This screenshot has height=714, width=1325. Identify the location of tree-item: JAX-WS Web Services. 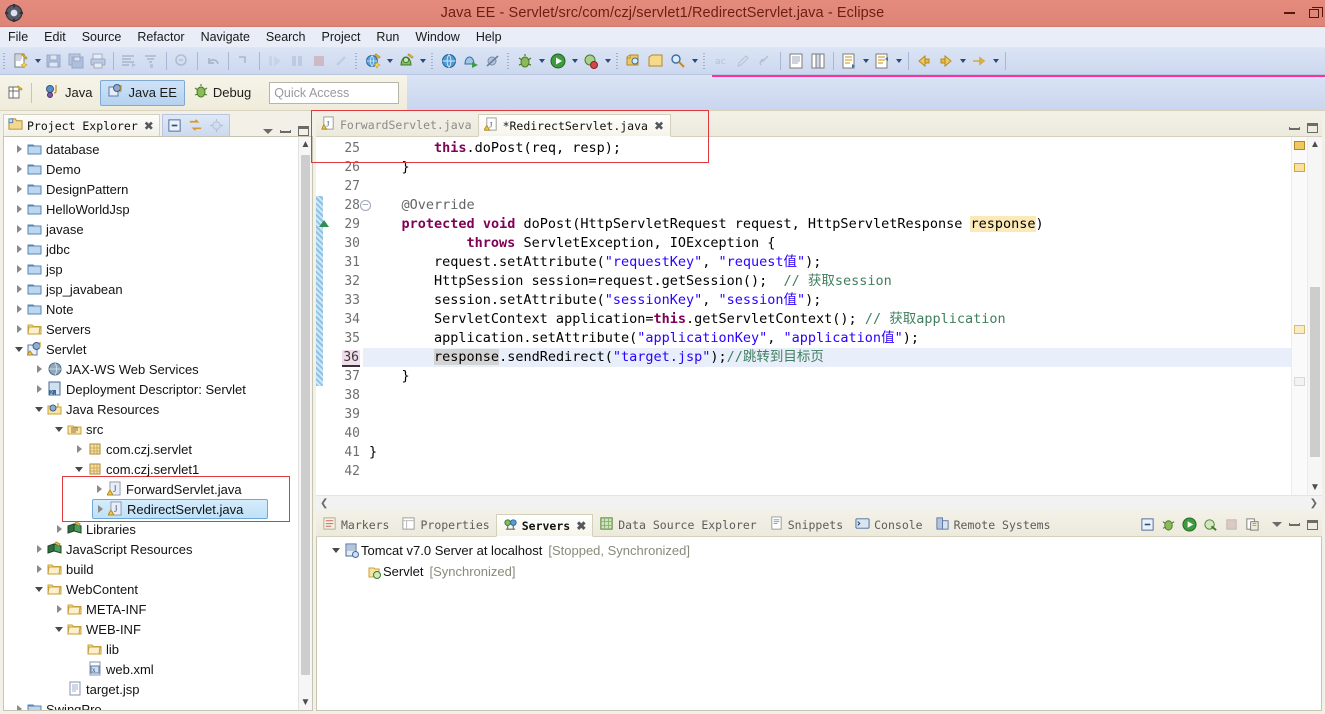
(165, 369).